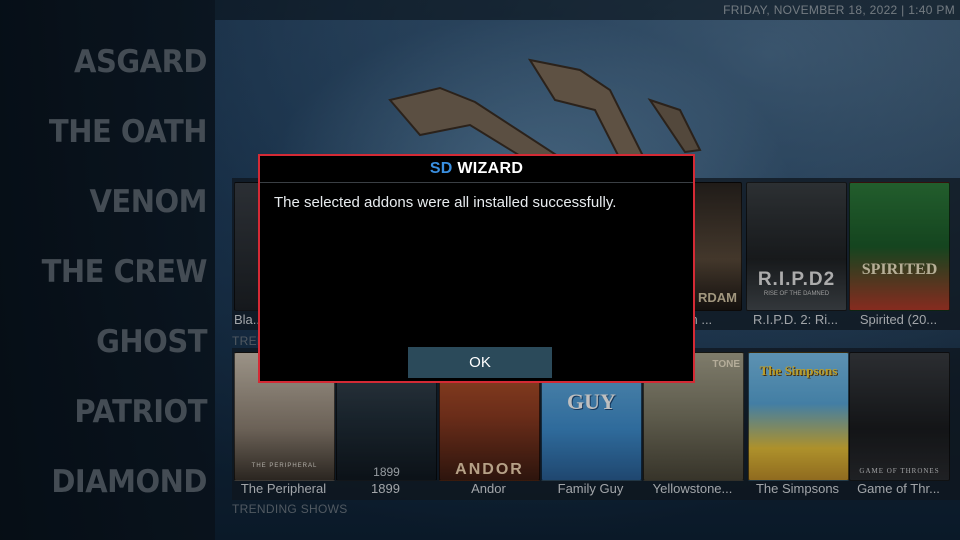  What do you see at coordinates (480, 362) in the screenshot?
I see `ok-button: OK` at bounding box center [480, 362].